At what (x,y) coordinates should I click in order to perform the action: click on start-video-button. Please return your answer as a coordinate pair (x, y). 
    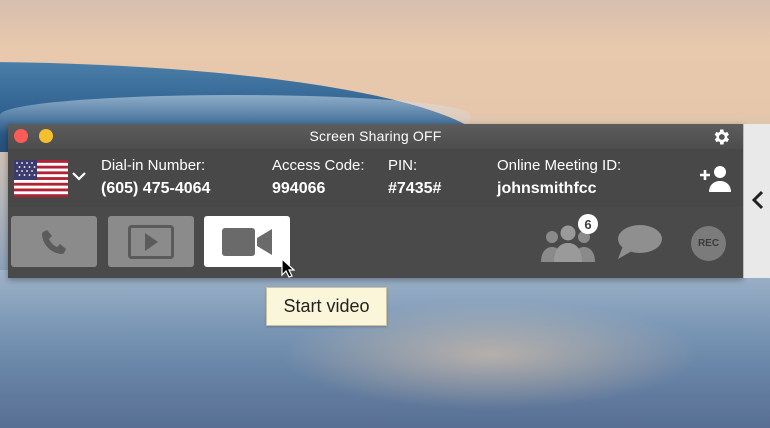
    Looking at the image, I should click on (247, 241).